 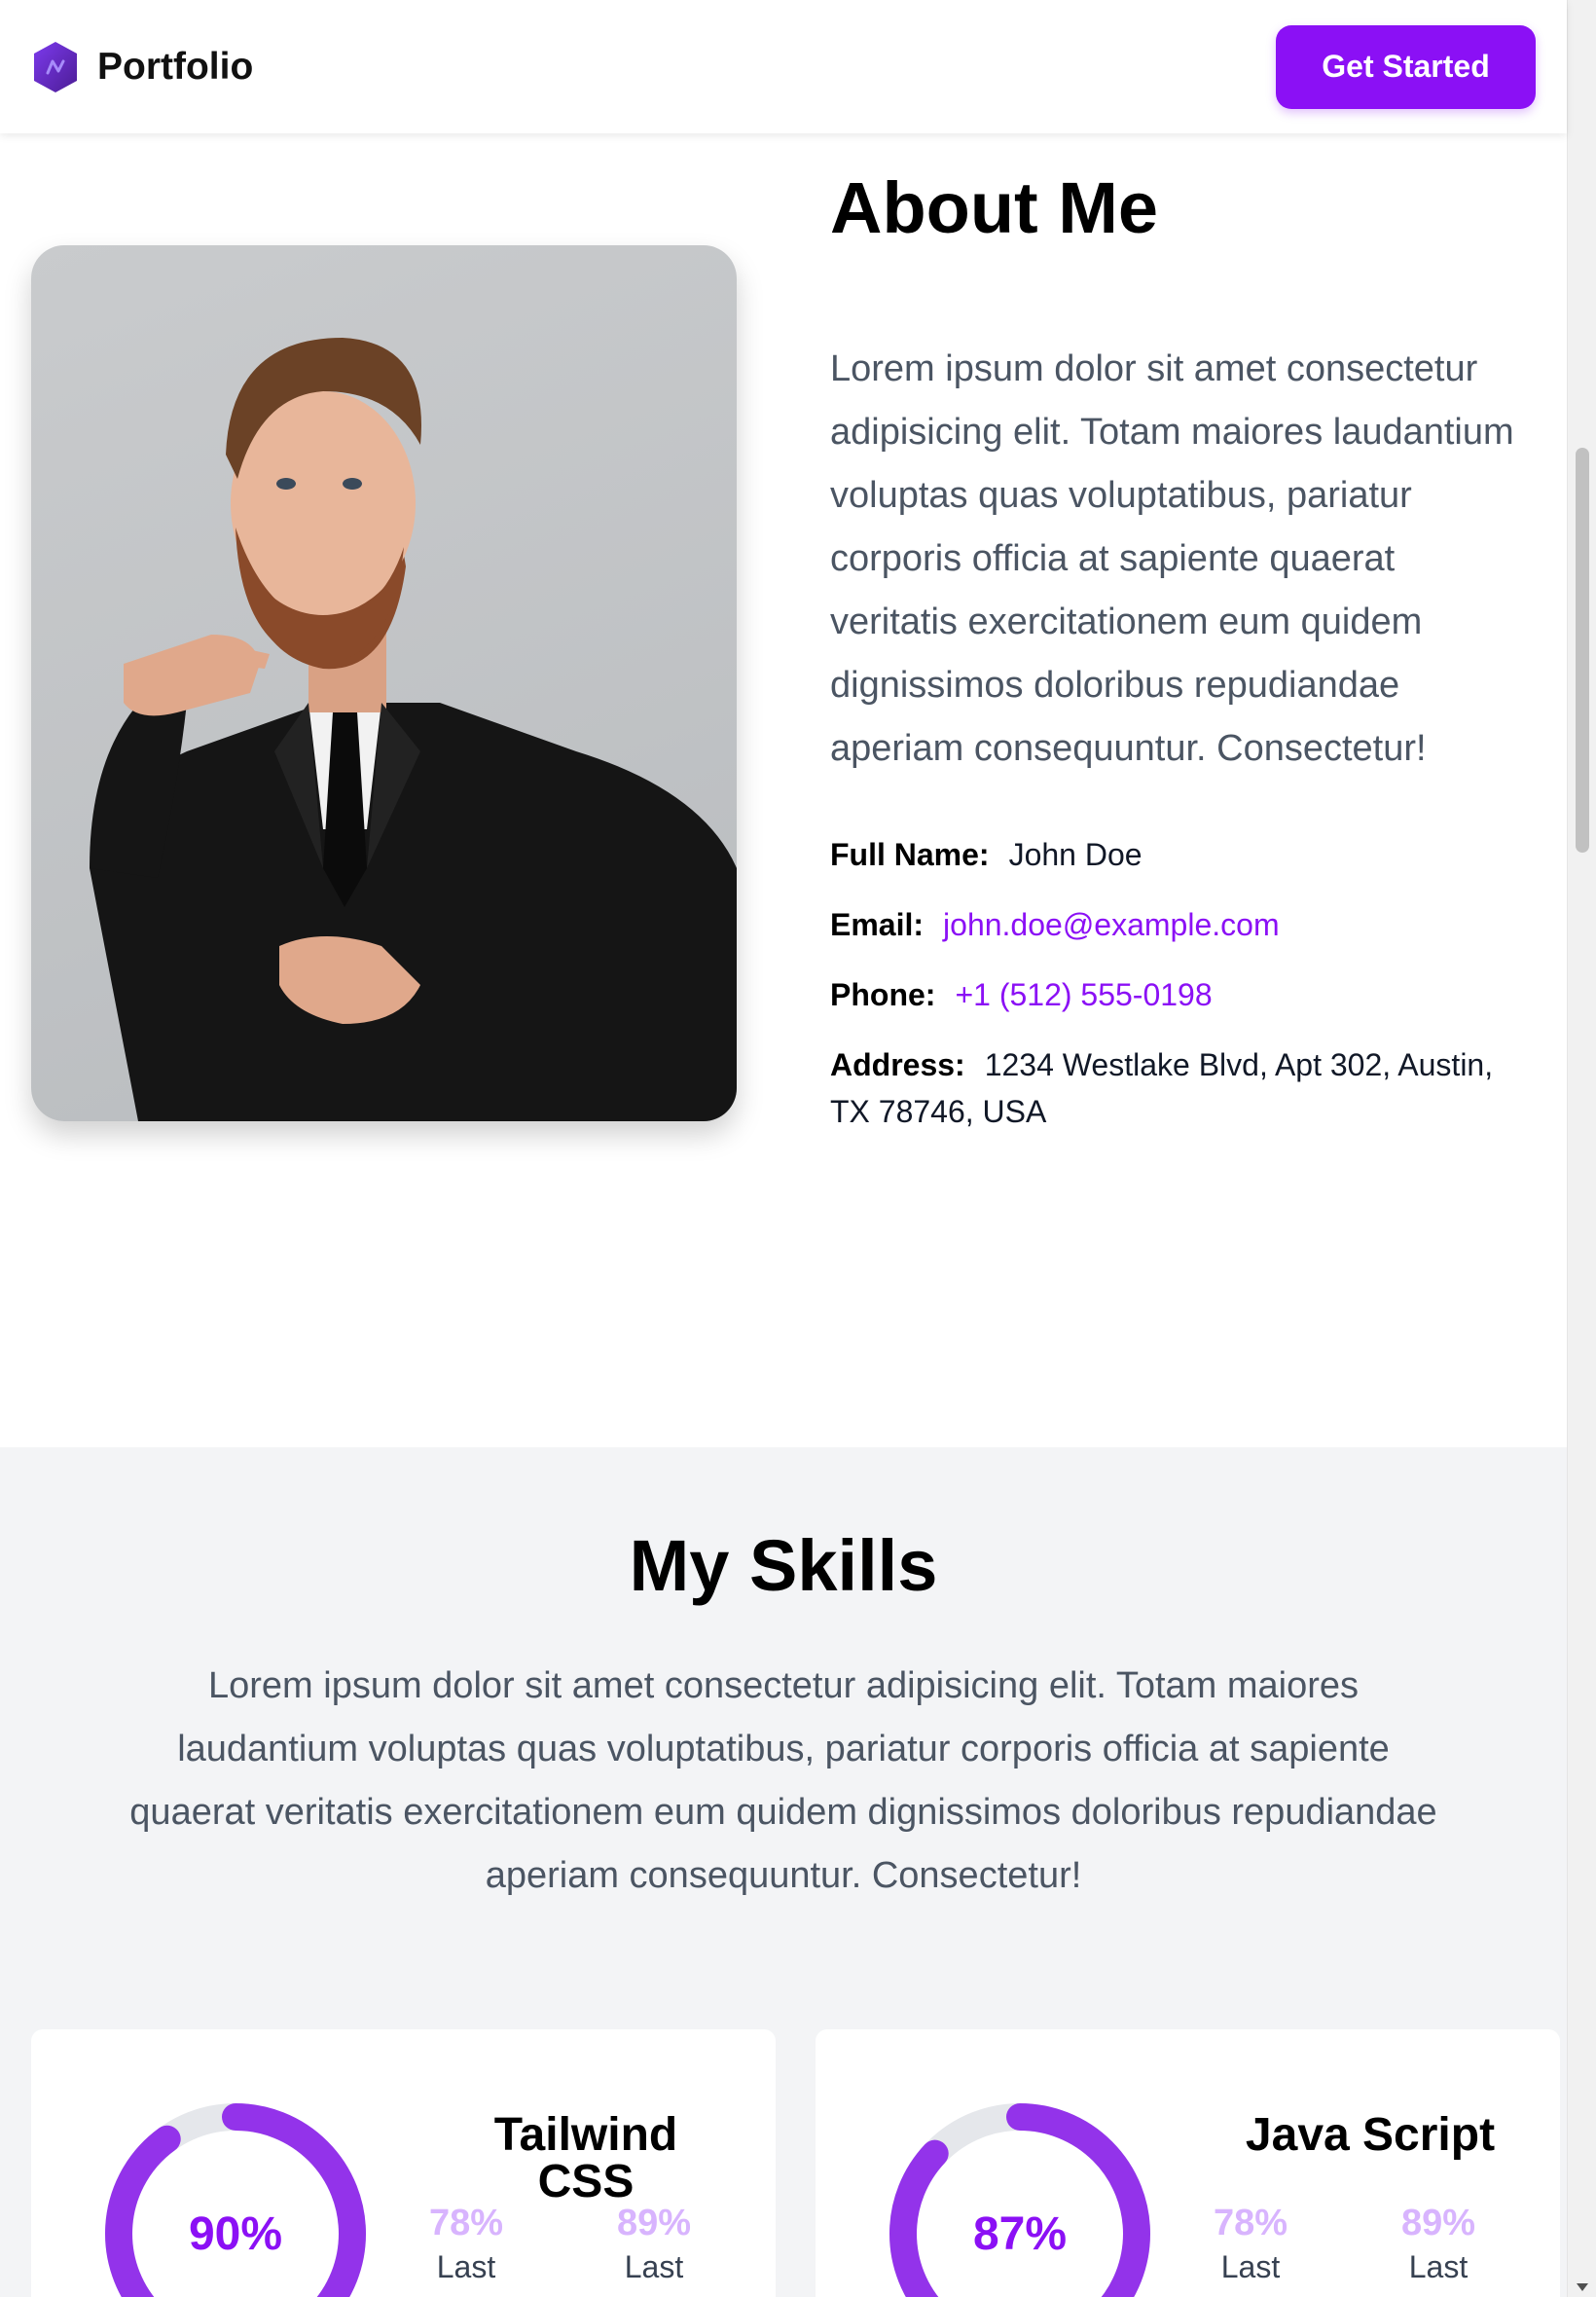 I want to click on progress-ring: 90%, so click(x=236, y=2199).